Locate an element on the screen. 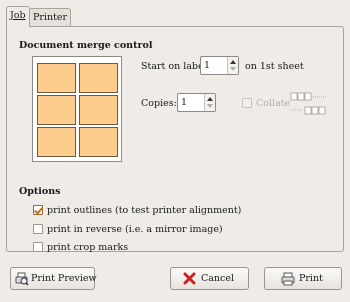 The height and width of the screenshot is (302, 350). collate-checkbox is located at coordinates (247, 103).